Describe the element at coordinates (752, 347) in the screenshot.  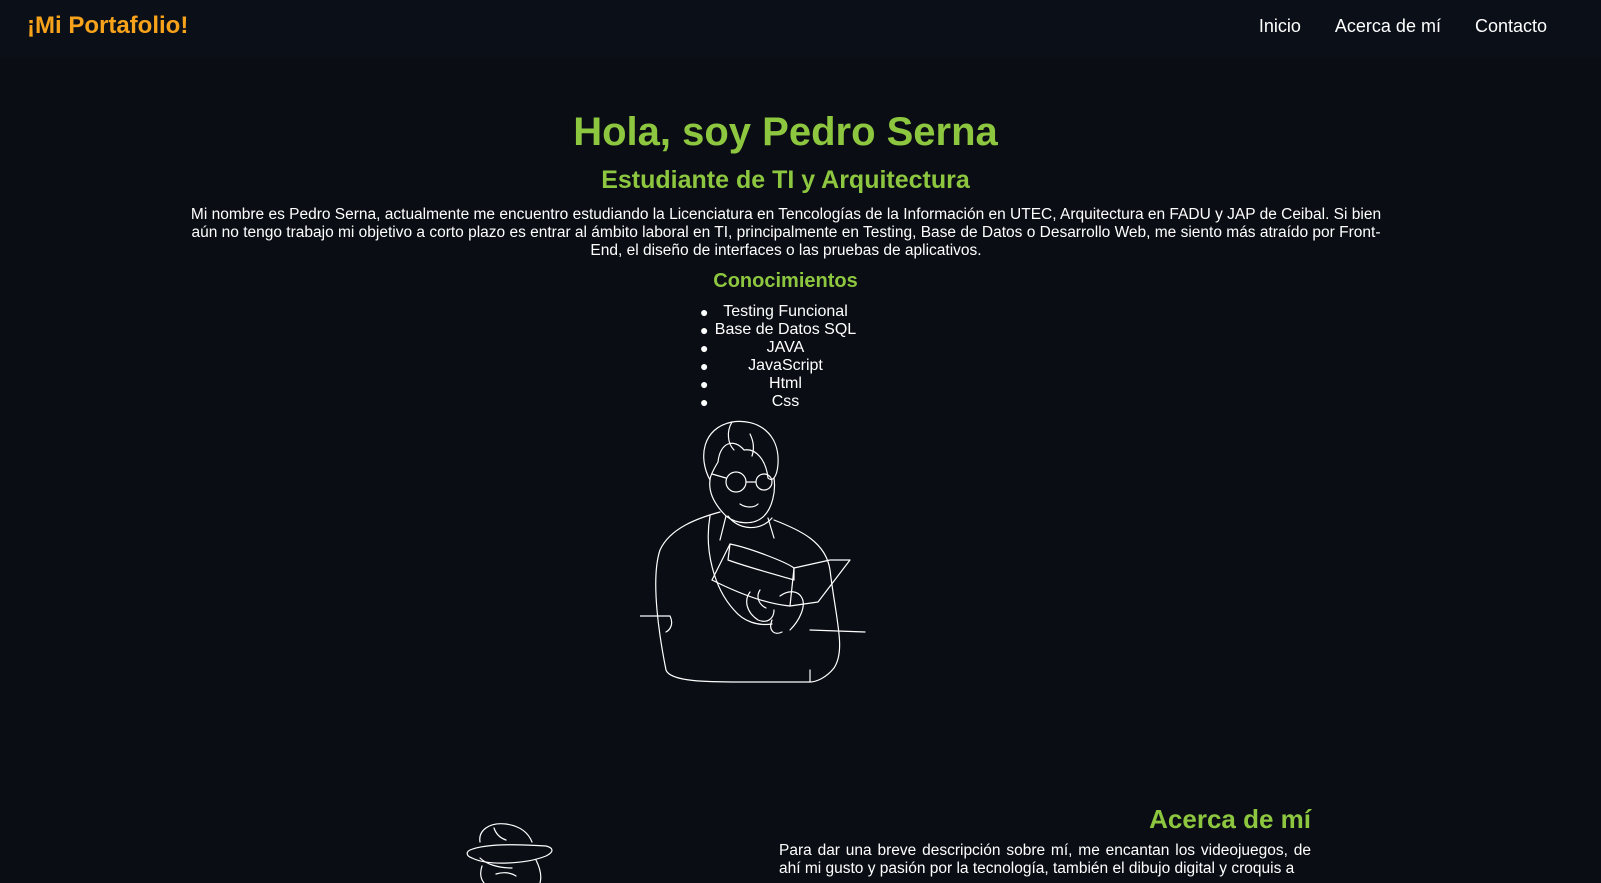
I see `skill-item: ● JAVA` at that location.